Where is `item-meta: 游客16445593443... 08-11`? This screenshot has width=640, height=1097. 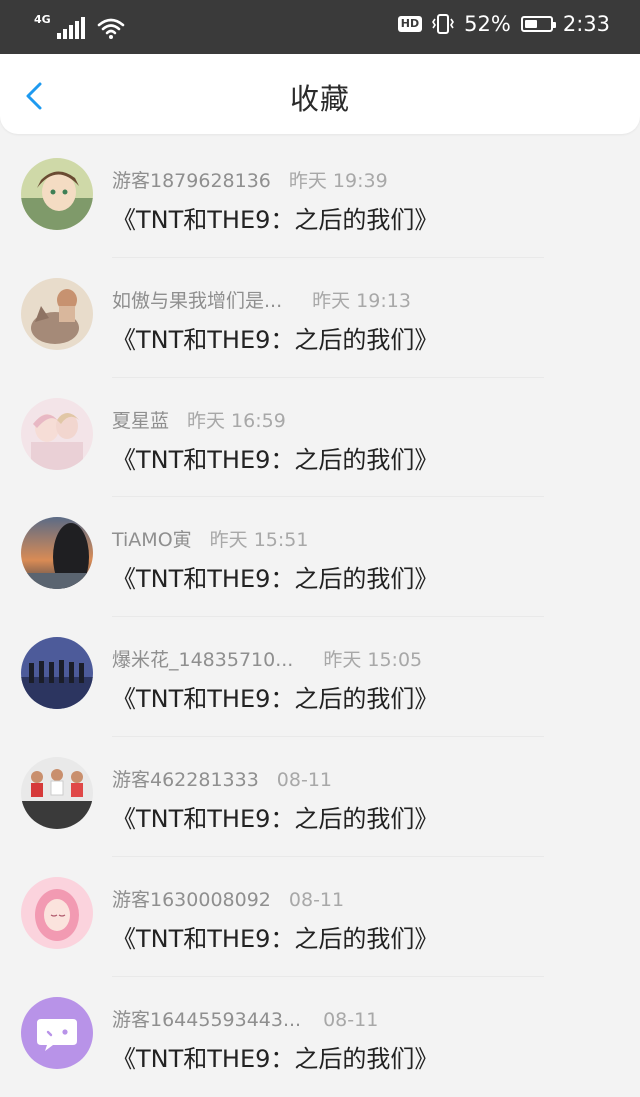 item-meta: 游客16445593443... 08-11 is located at coordinates (245, 1018).